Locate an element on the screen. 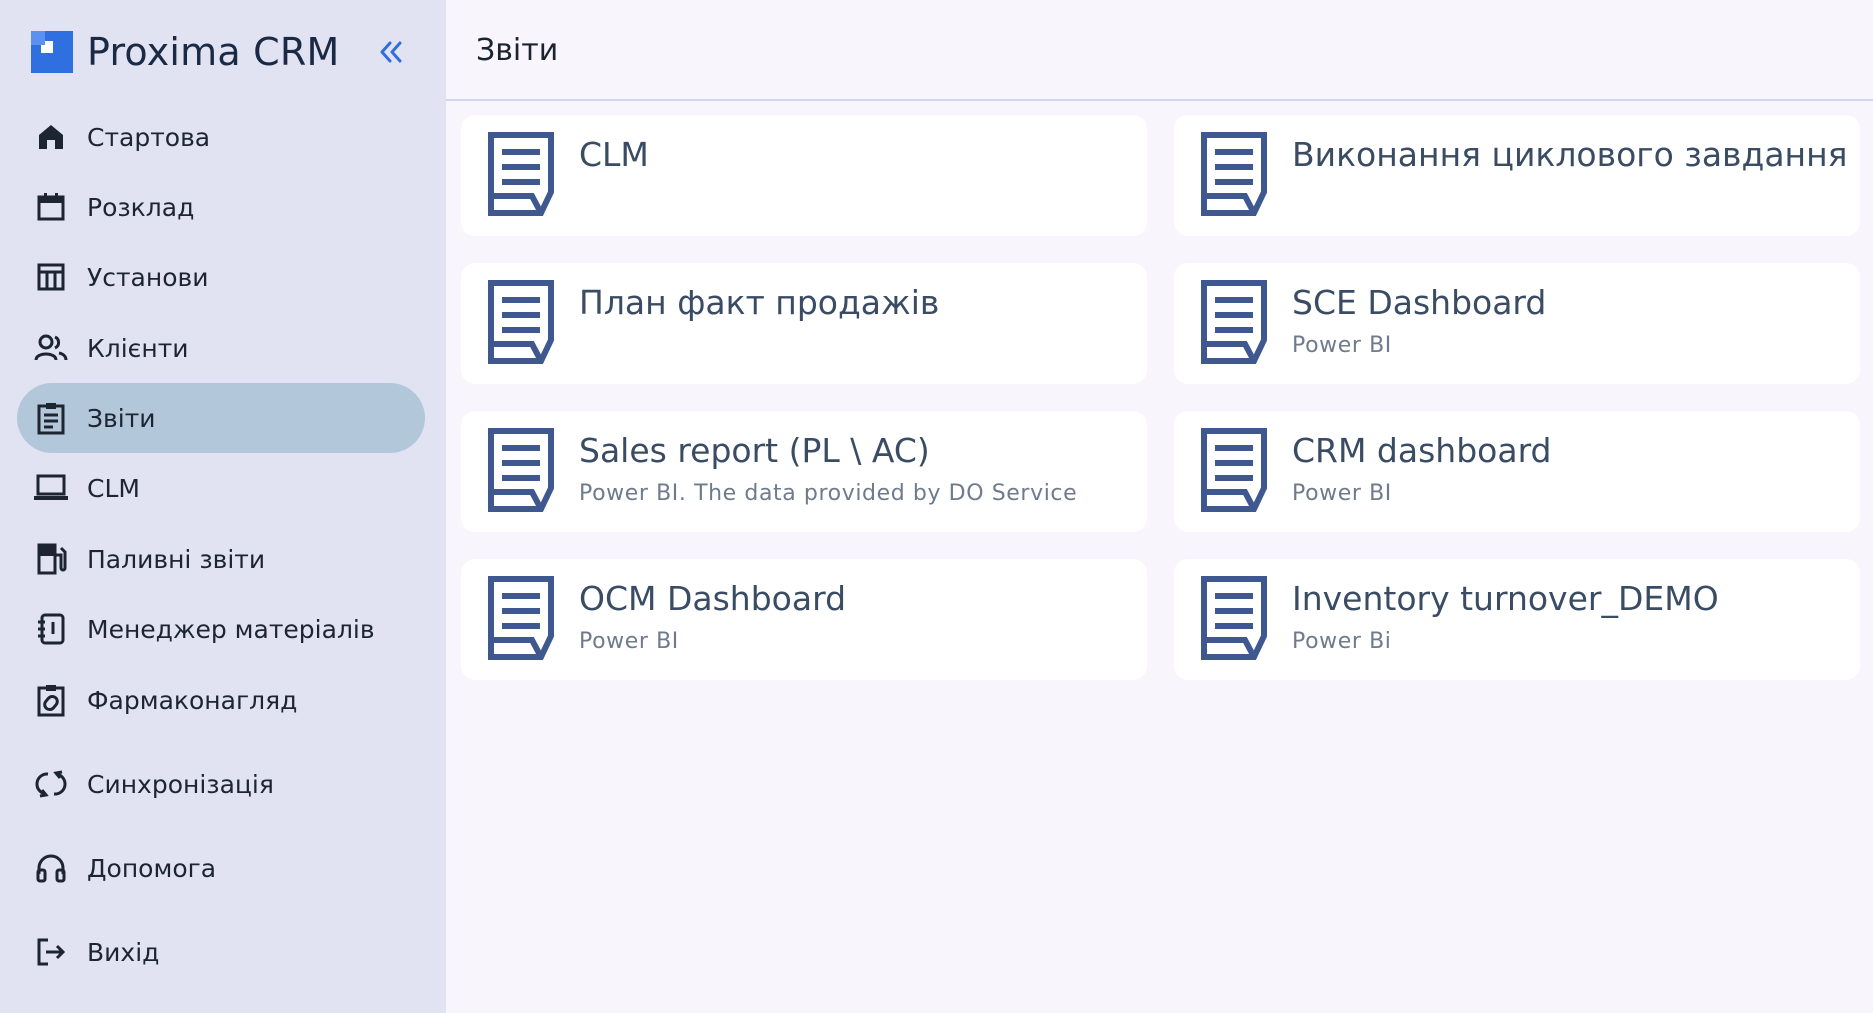 Image resolution: width=1873 pixels, height=1013 pixels. sidebar-item-clm: CLM is located at coordinates (221, 488).